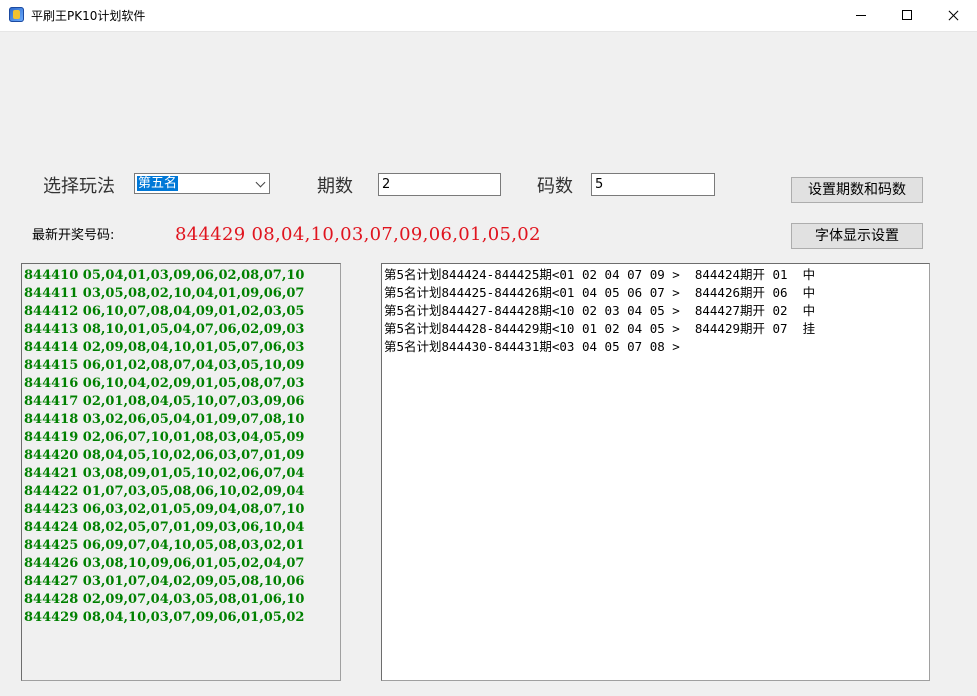 The image size is (977, 696). I want to click on codes-input: 5, so click(653, 184).